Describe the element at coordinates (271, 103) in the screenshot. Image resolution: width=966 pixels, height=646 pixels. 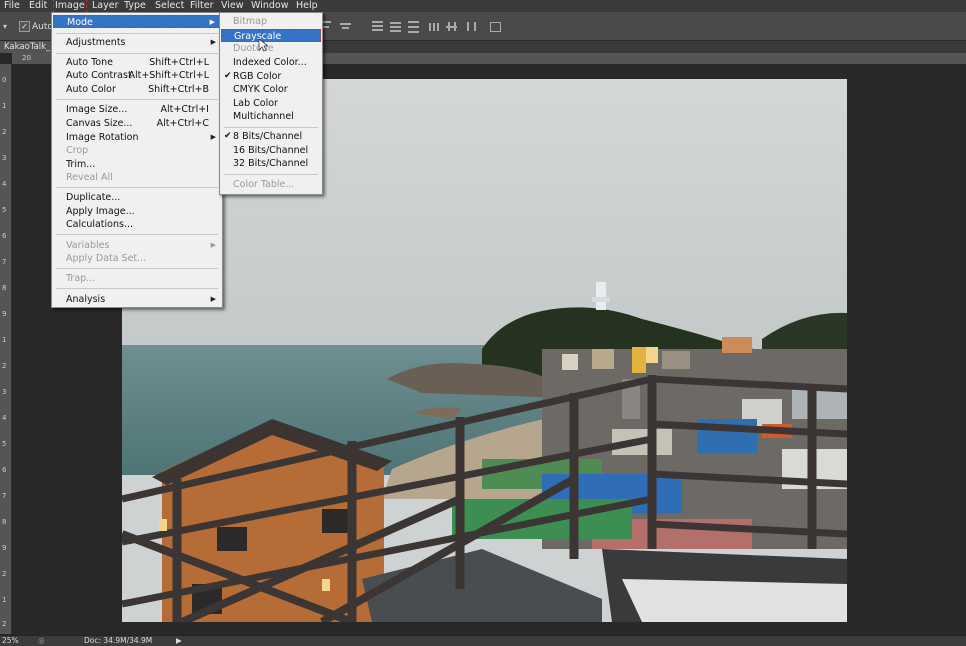
I see `mode-item-lab-color: Lab Color` at that location.